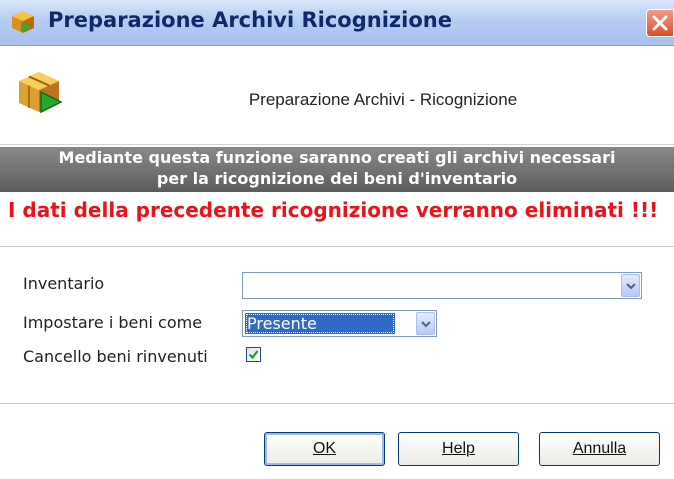 The image size is (674, 479). I want to click on cancello-checkbox, so click(253, 354).